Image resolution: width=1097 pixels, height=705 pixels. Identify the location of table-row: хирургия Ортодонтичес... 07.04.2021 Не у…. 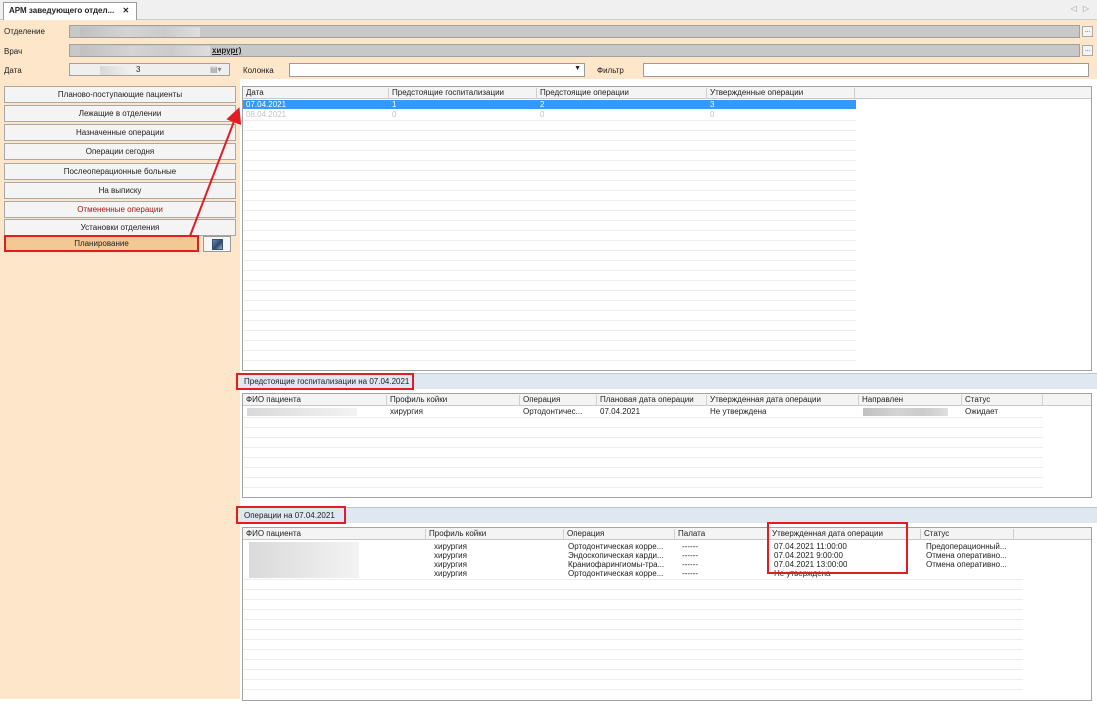
(643, 411).